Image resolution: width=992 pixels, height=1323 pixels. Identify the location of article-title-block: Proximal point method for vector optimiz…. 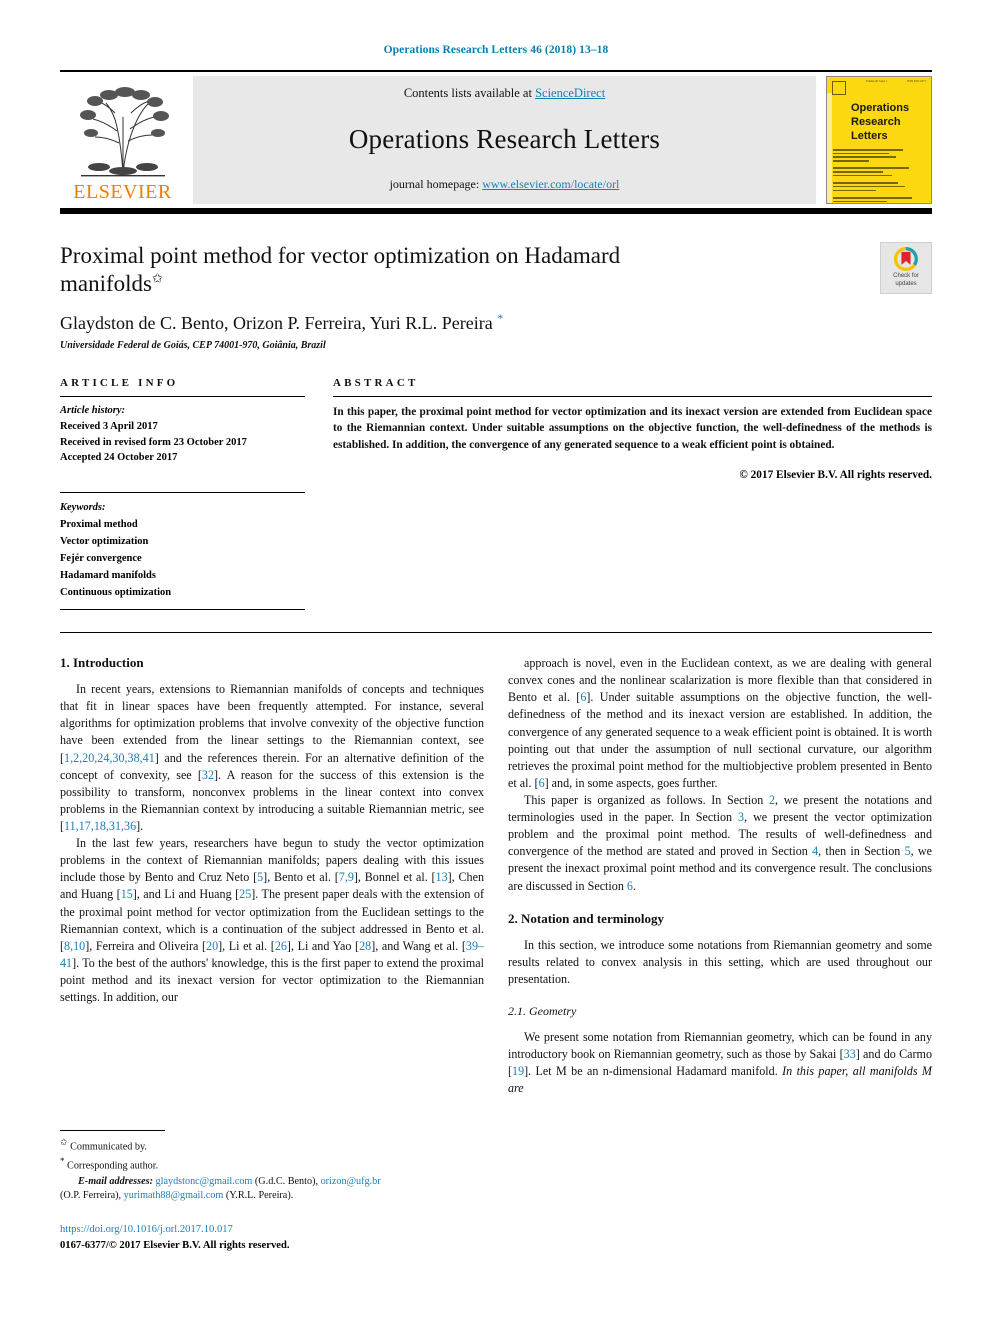
(496, 296).